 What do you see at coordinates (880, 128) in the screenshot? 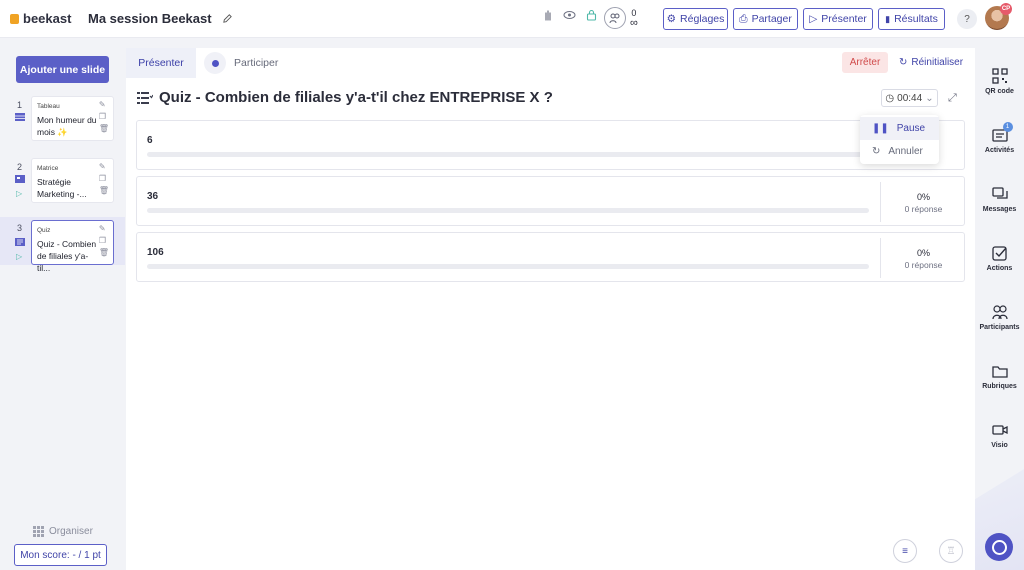
I see `pause-icon: ❚❚` at bounding box center [880, 128].